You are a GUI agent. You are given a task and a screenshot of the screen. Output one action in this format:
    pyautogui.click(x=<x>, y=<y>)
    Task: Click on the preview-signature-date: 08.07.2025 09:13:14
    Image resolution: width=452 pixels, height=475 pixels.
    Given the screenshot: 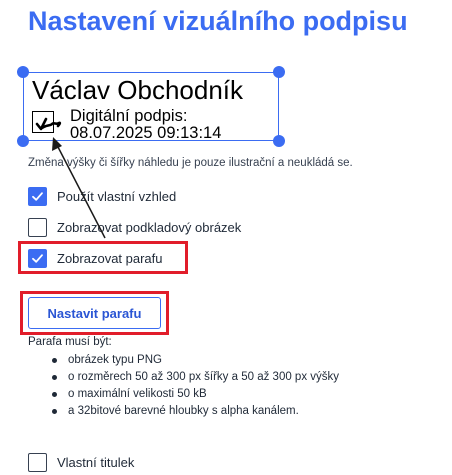 What is the action you would take?
    pyautogui.click(x=146, y=133)
    